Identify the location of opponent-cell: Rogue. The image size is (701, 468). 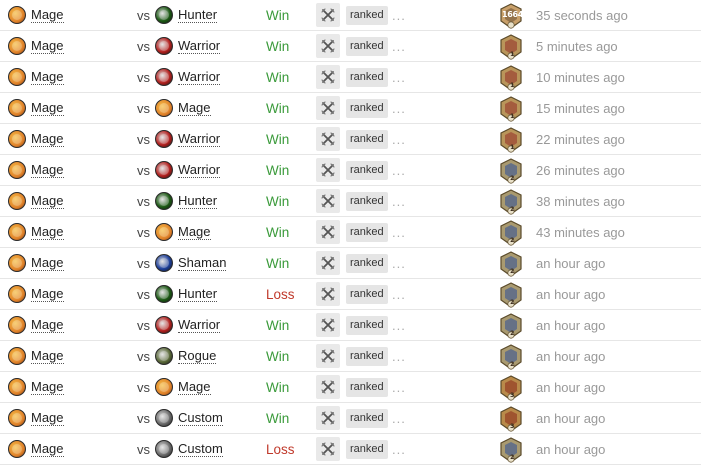
(186, 356).